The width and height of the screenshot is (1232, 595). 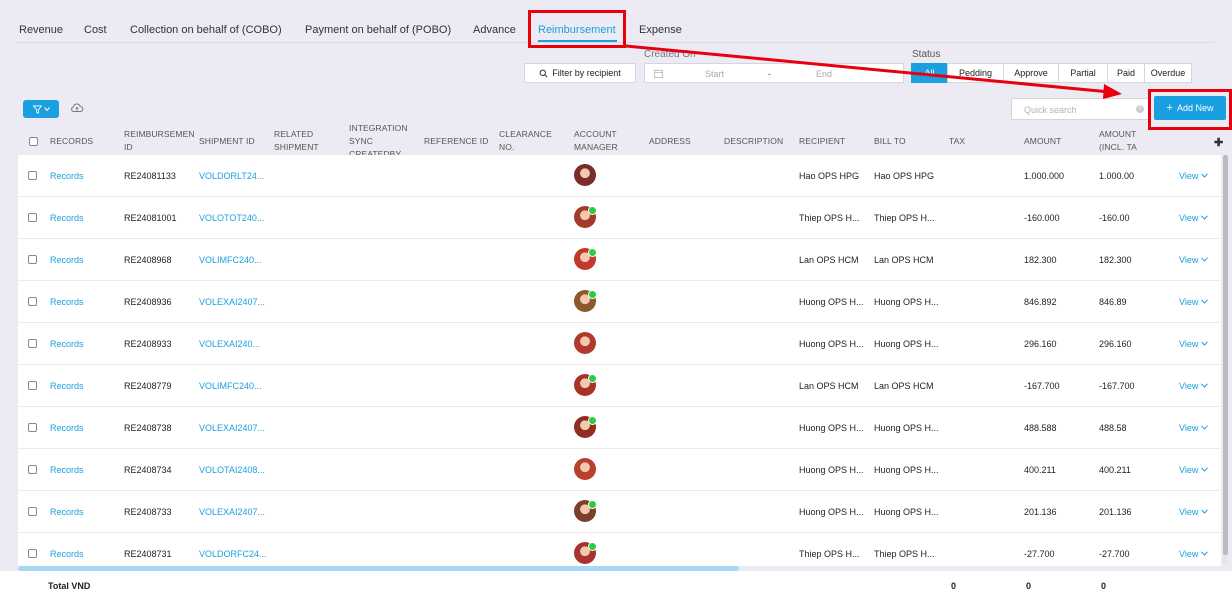 What do you see at coordinates (1083, 73) in the screenshot?
I see `status-option-partial: Partial` at bounding box center [1083, 73].